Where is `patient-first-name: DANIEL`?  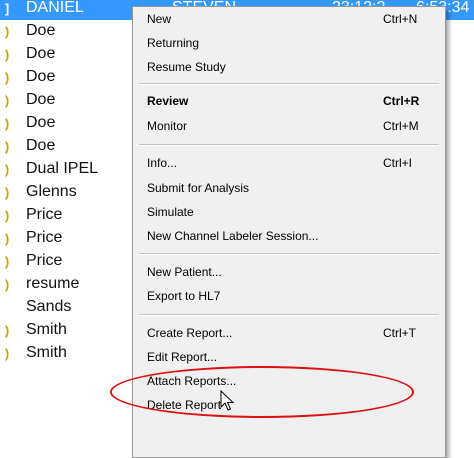
patient-first-name: DANIEL is located at coordinates (55, 8).